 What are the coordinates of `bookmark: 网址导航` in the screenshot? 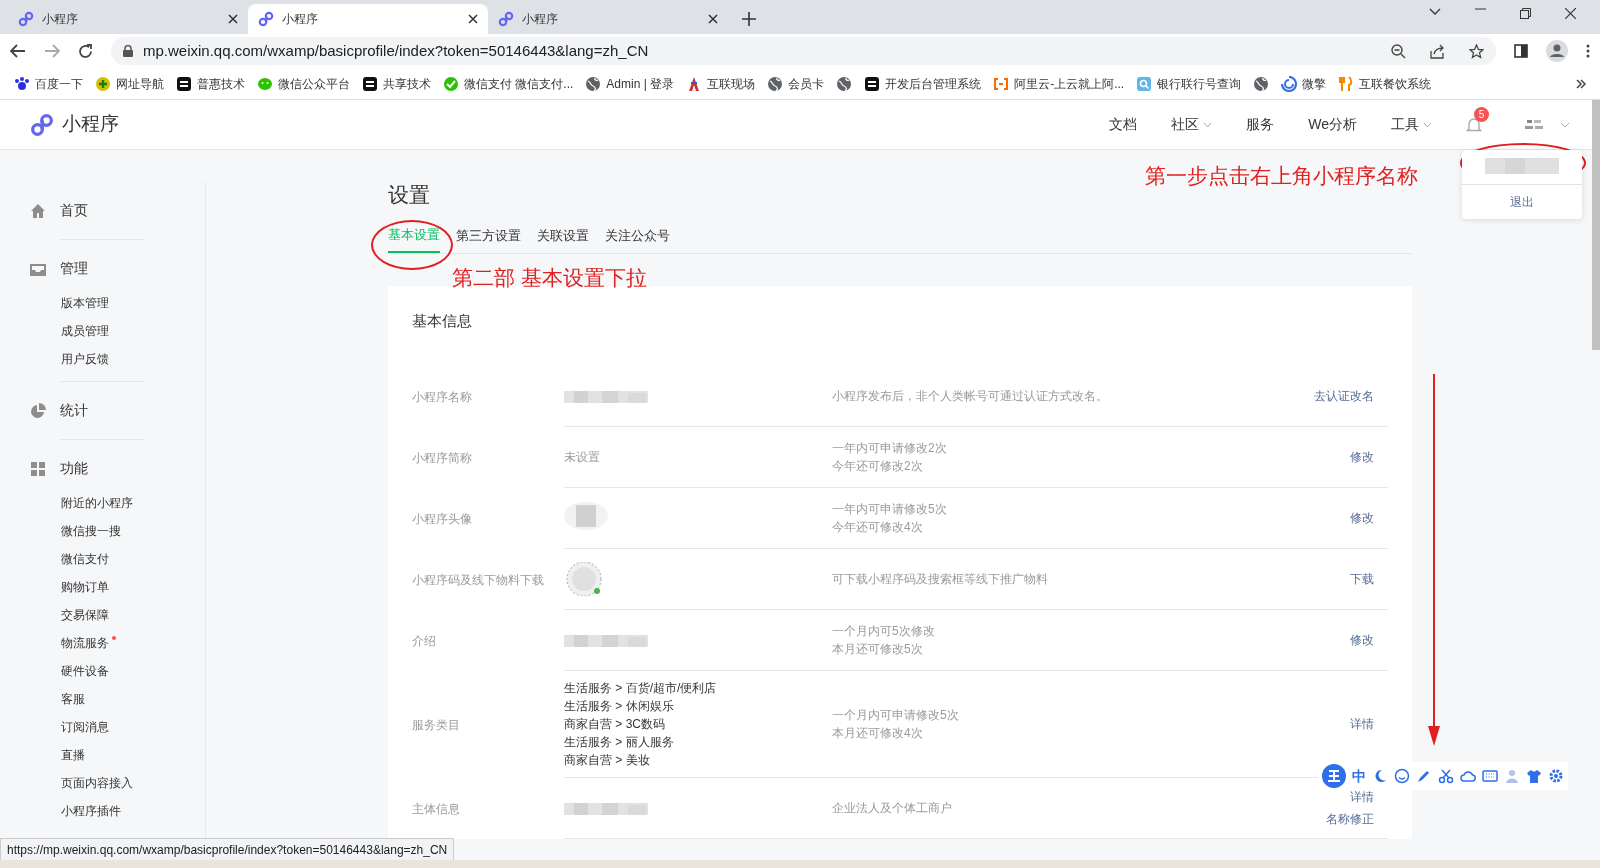 It's located at (129, 83).